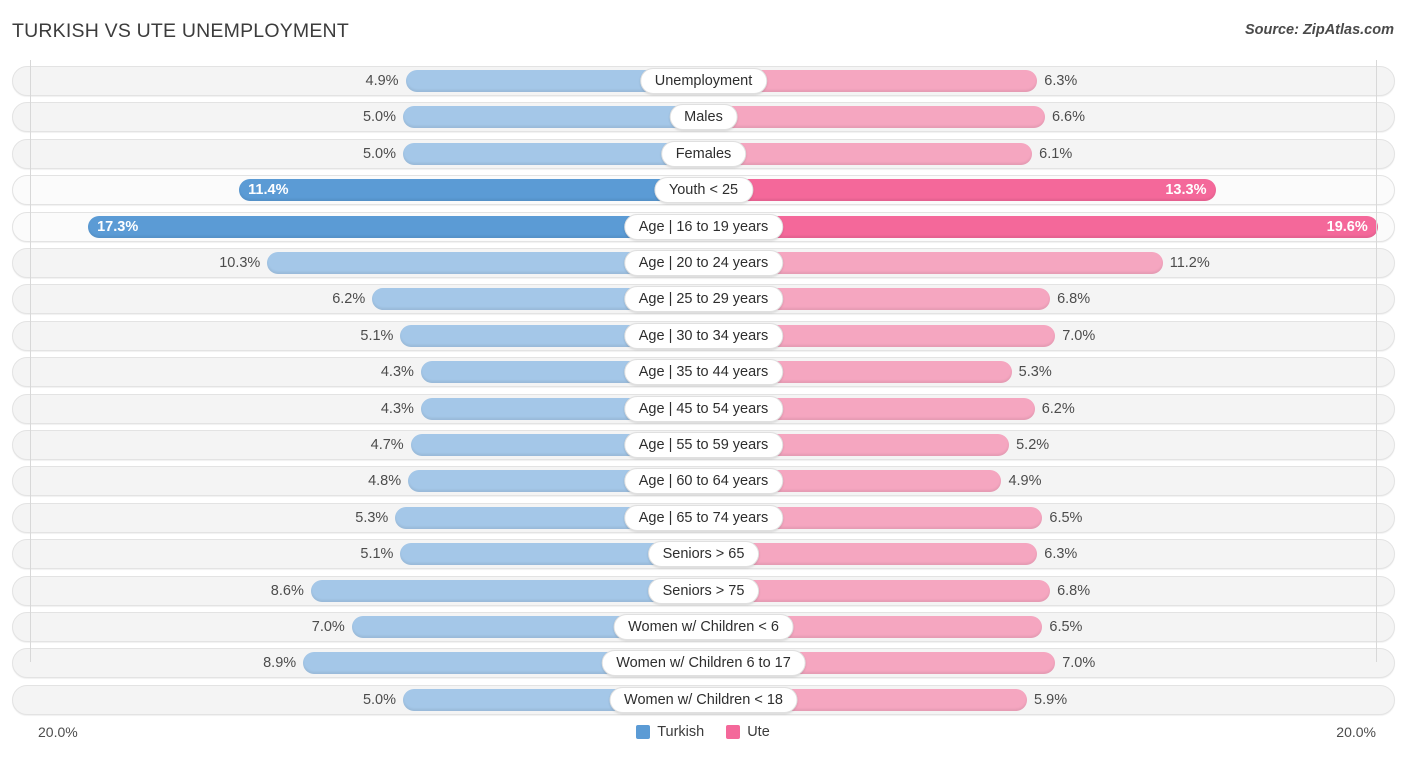  Describe the element at coordinates (382, 81) in the screenshot. I see `value-label-turkish: 4.9%` at that location.